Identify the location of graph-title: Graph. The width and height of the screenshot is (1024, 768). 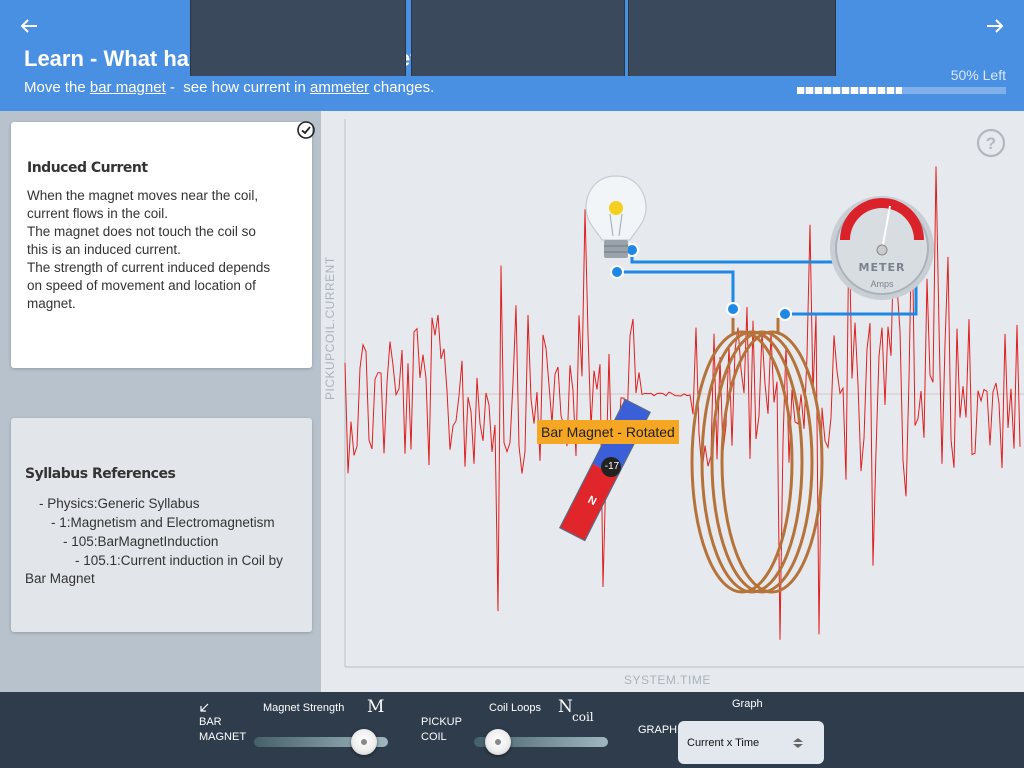
(747, 704).